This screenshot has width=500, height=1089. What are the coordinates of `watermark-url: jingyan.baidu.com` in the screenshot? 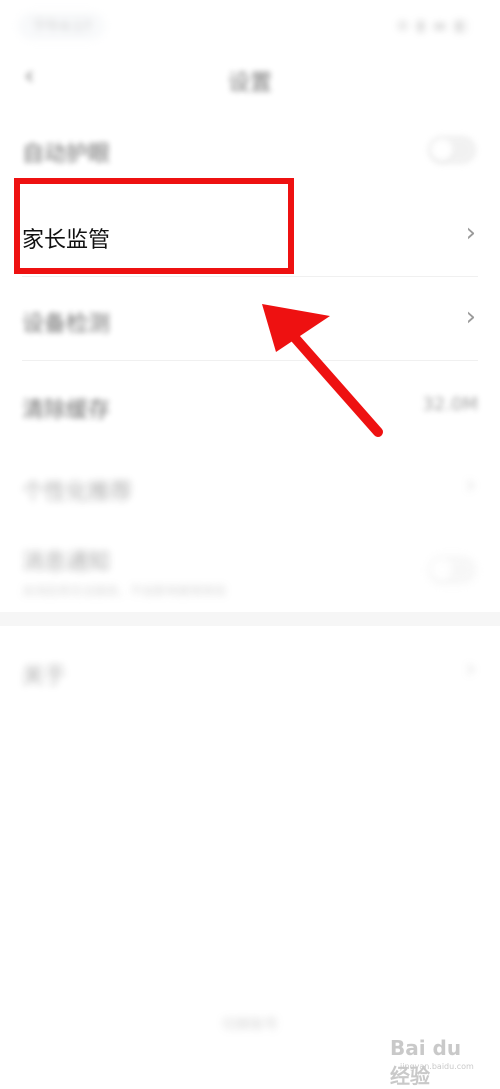 It's located at (437, 1066).